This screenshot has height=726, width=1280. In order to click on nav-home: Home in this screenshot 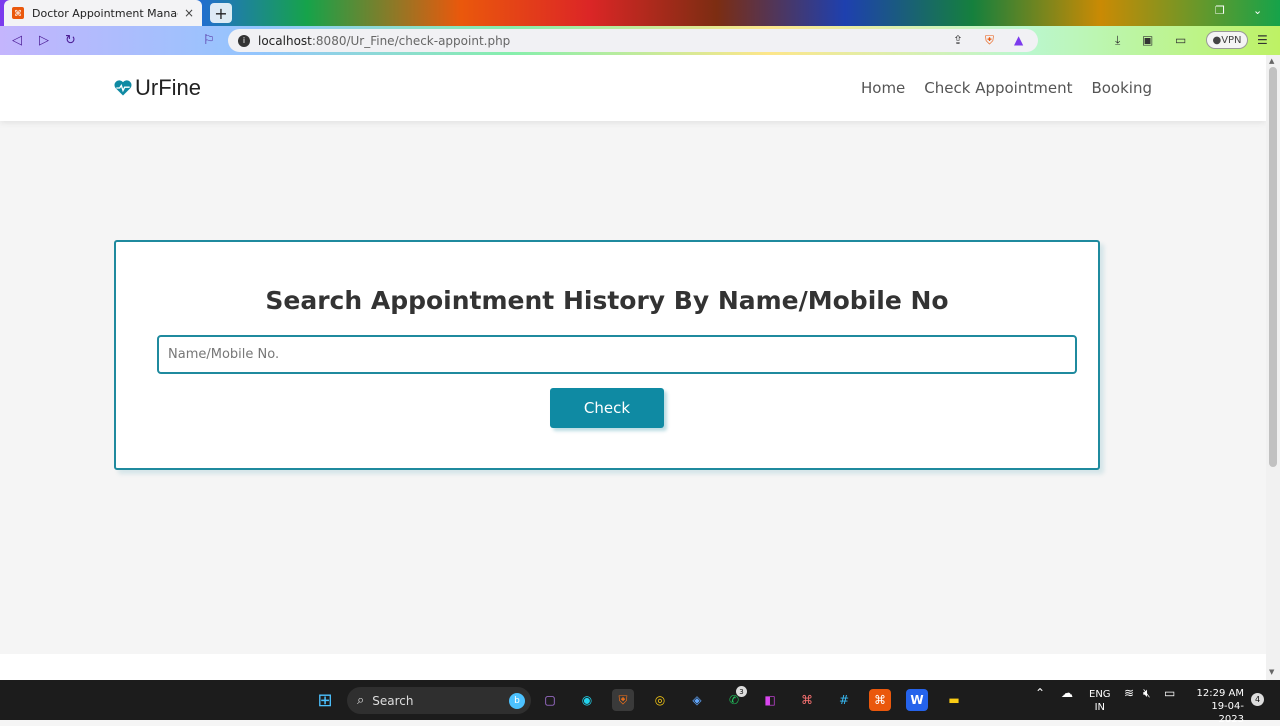, I will do `click(883, 88)`.